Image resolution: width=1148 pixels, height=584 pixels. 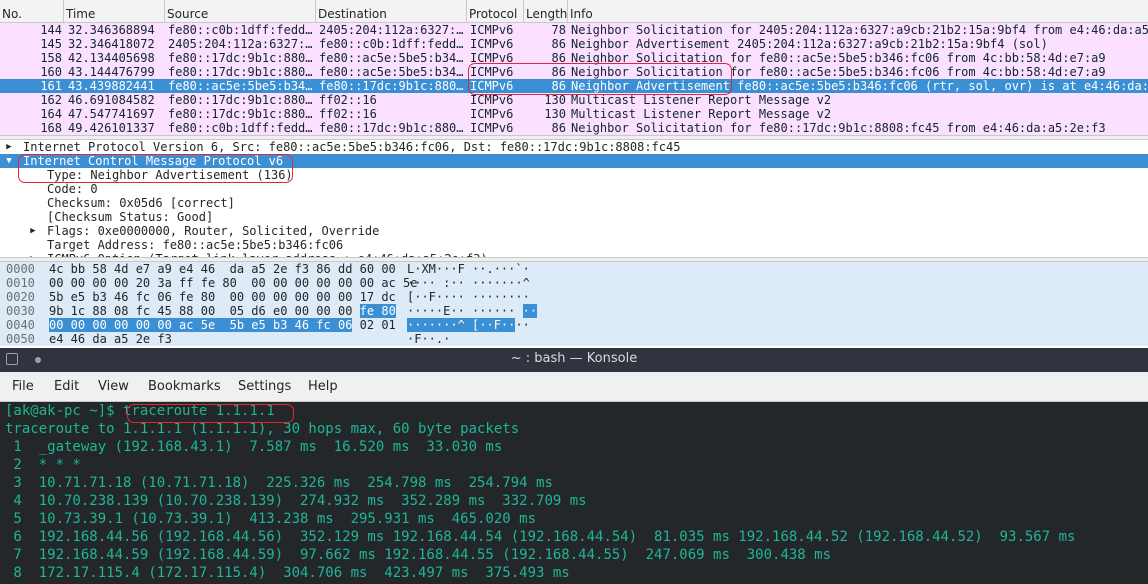 I want to click on konsole-menubar: File Edit View Bookmarks Settings Help, so click(x=574, y=387).